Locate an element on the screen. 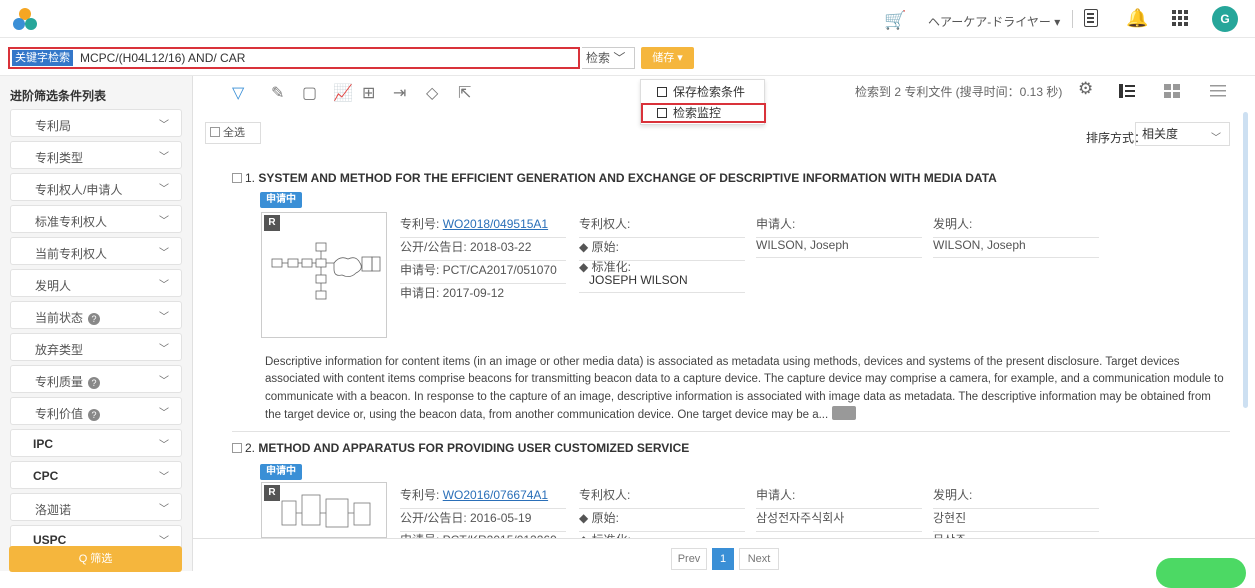  highlight-icon: ✎ is located at coordinates (277, 93).